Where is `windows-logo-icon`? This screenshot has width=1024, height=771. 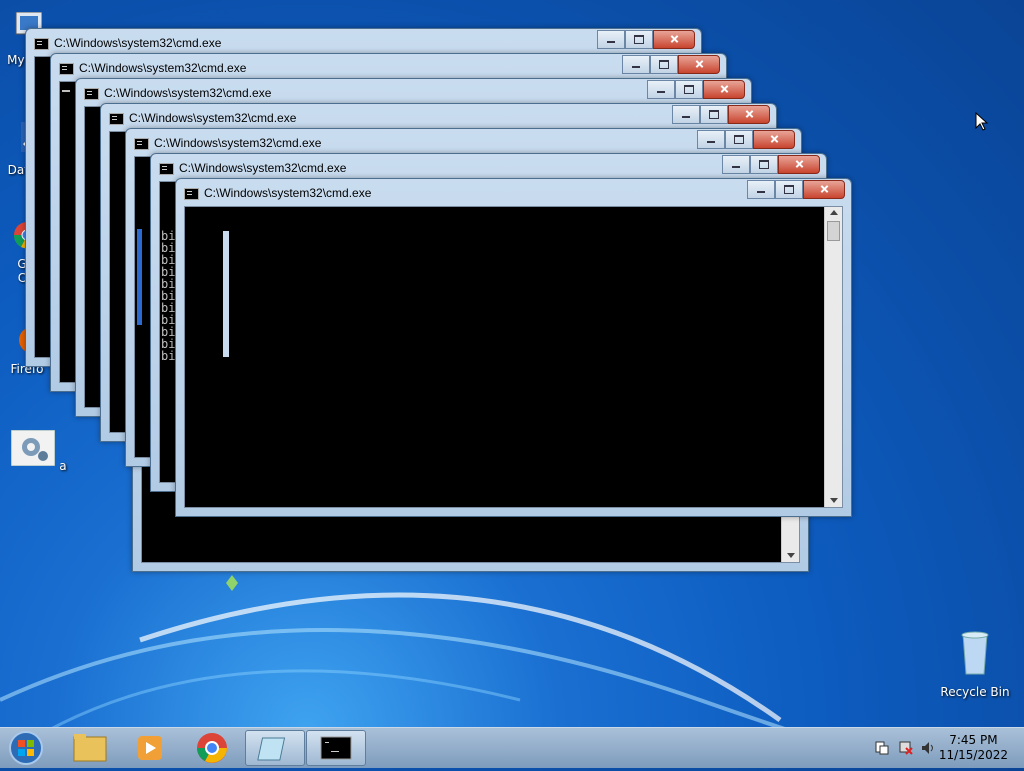
windows-logo-icon is located at coordinates (26, 748).